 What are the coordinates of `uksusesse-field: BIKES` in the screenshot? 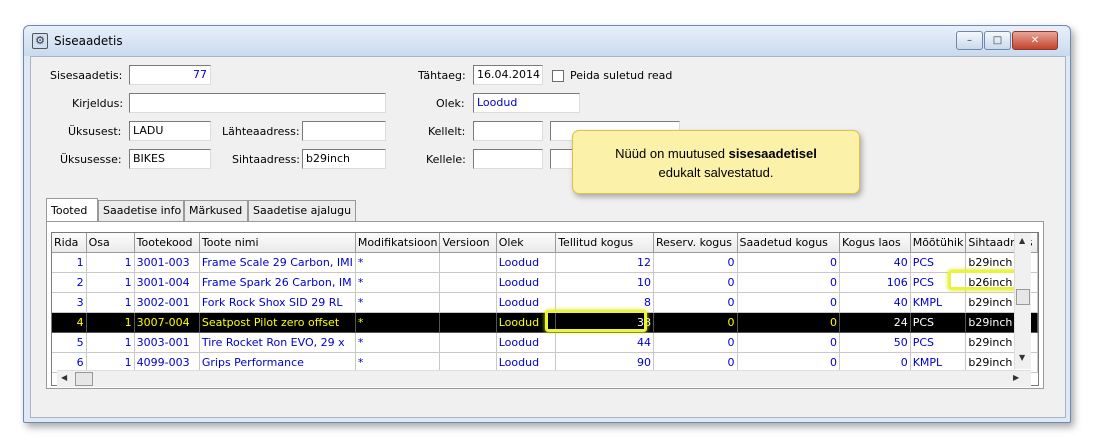 It's located at (170, 159).